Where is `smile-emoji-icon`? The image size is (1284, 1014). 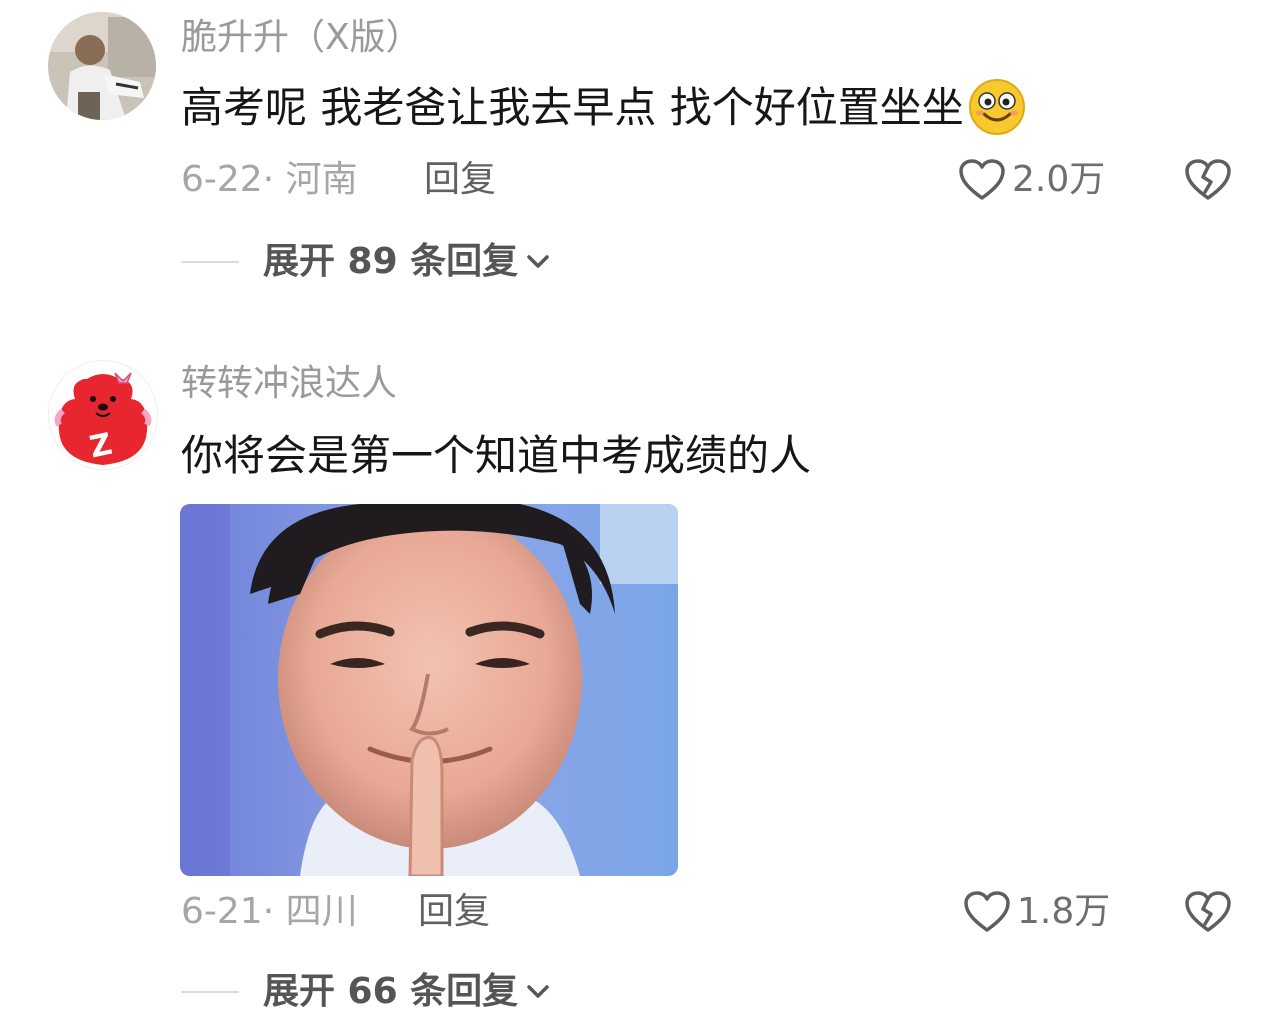
smile-emoji-icon is located at coordinates (996, 106).